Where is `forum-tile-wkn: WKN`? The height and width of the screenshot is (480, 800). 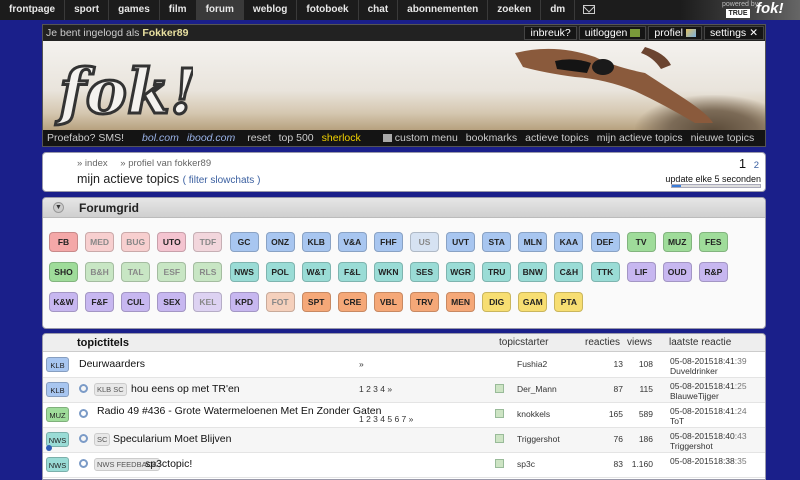 forum-tile-wkn: WKN is located at coordinates (388, 272).